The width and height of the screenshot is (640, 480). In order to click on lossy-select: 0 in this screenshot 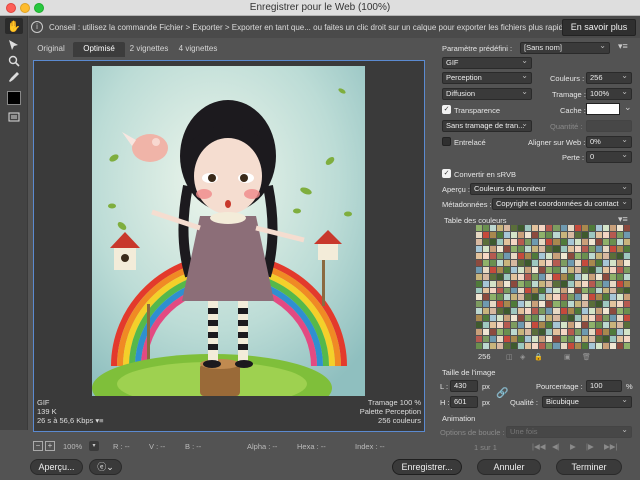, I will do `click(609, 157)`.